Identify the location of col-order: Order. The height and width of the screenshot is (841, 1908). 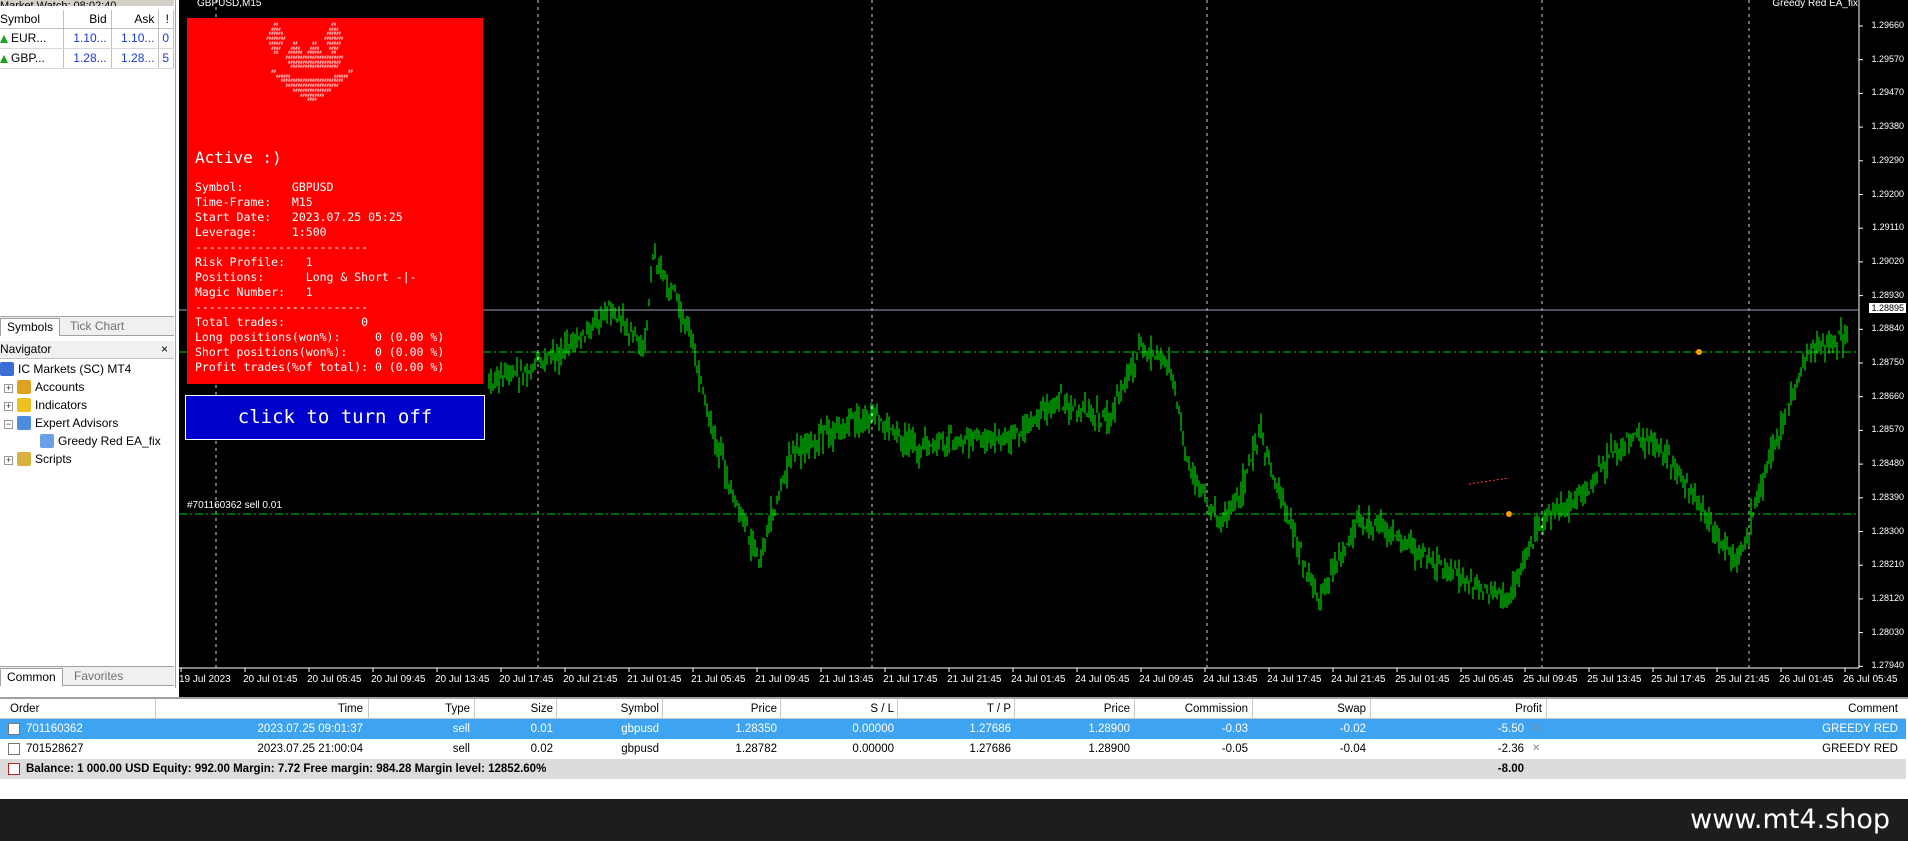
(65, 709).